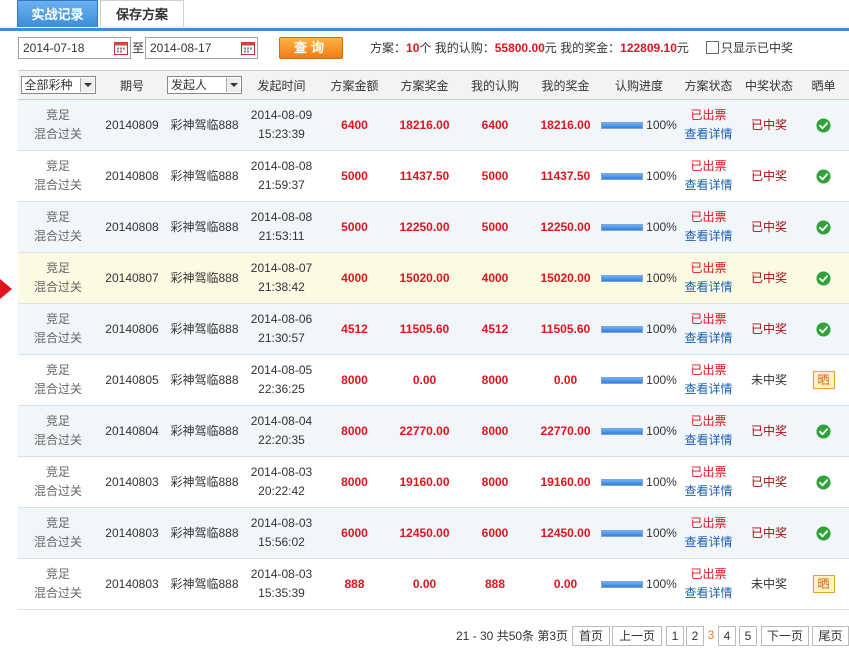 The width and height of the screenshot is (849, 648). I want to click on my-prize-cell: 11505.60, so click(565, 329).